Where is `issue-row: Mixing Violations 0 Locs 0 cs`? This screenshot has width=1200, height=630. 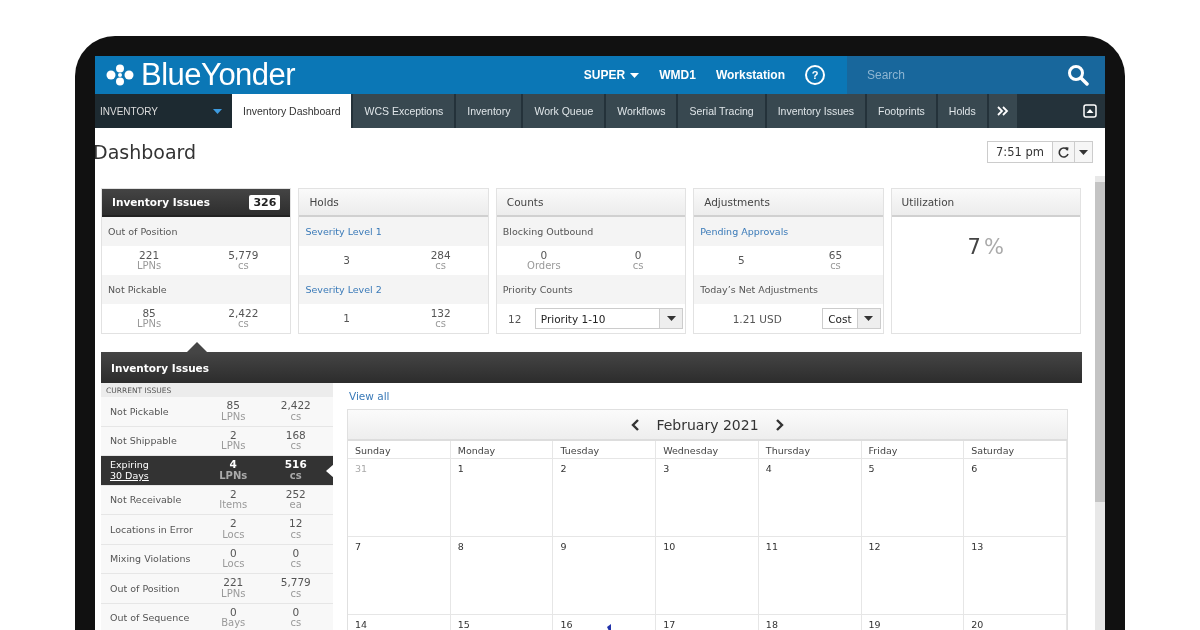
issue-row: Mixing Violations 0 Locs 0 cs is located at coordinates (217, 559).